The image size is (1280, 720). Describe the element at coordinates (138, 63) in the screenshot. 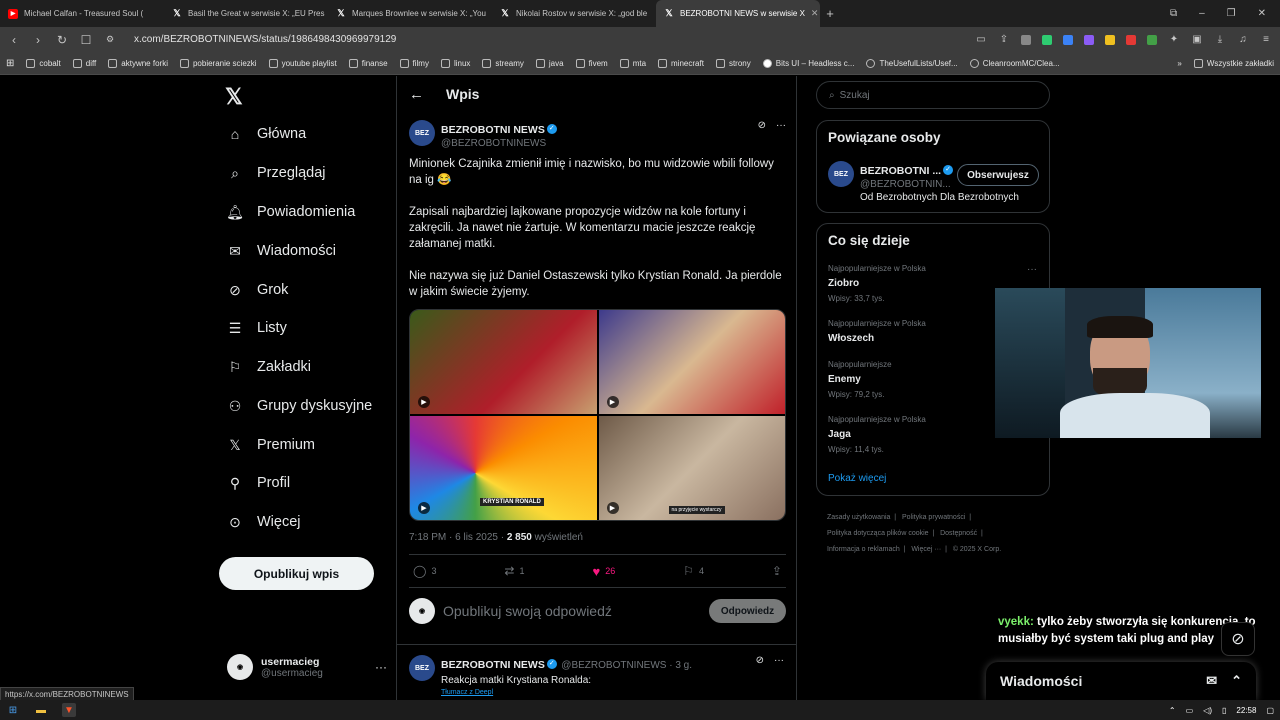

I see `bookmark-item: aktywne forki` at that location.